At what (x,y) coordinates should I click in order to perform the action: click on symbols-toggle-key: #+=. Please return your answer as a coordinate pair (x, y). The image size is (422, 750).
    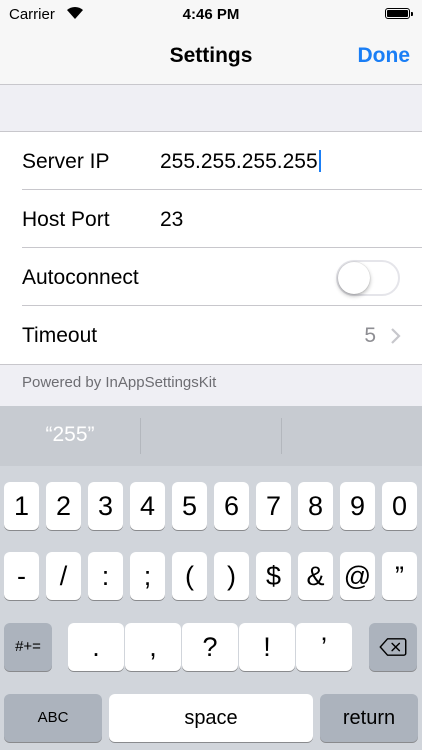
    Looking at the image, I should click on (28, 647).